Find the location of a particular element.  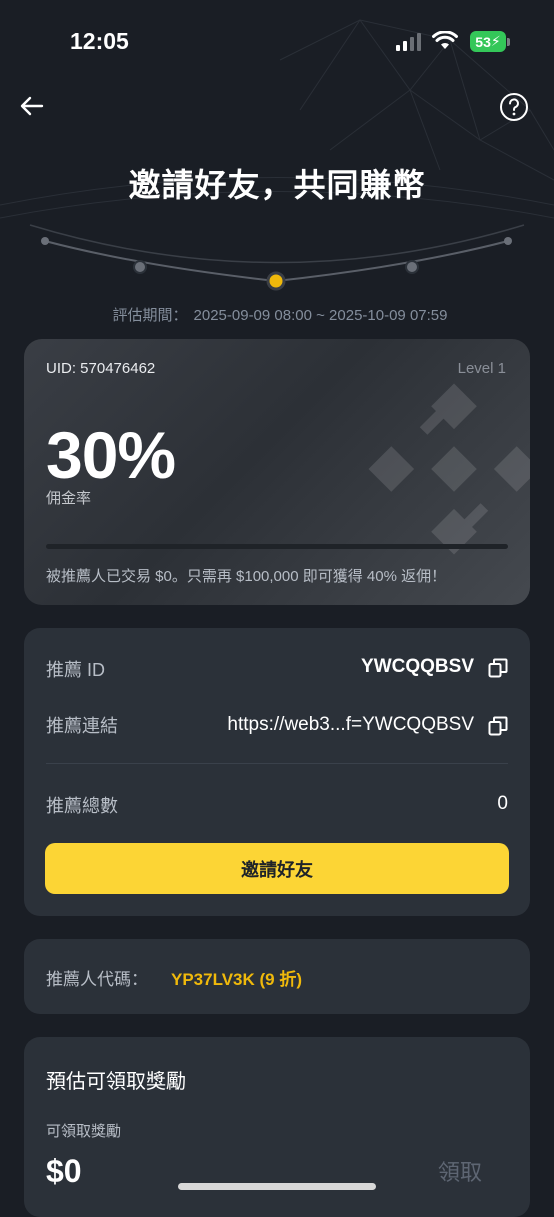

cellular-signal-icon is located at coordinates (408, 42).